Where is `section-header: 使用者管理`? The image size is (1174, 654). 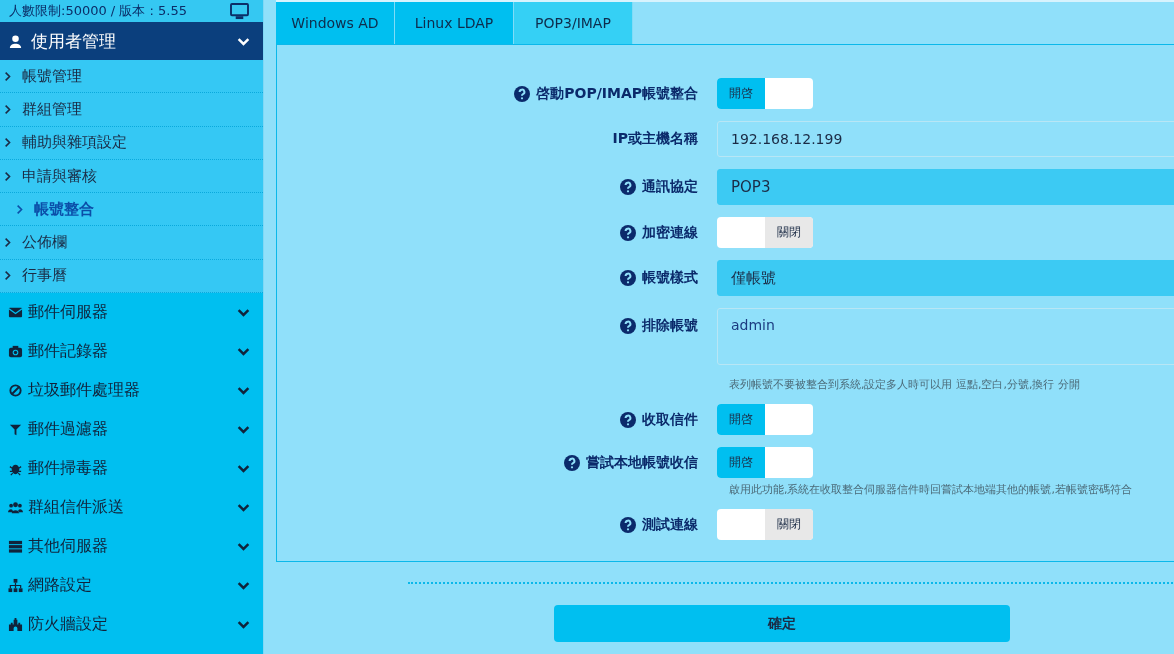
section-header: 使用者管理 is located at coordinates (131, 41).